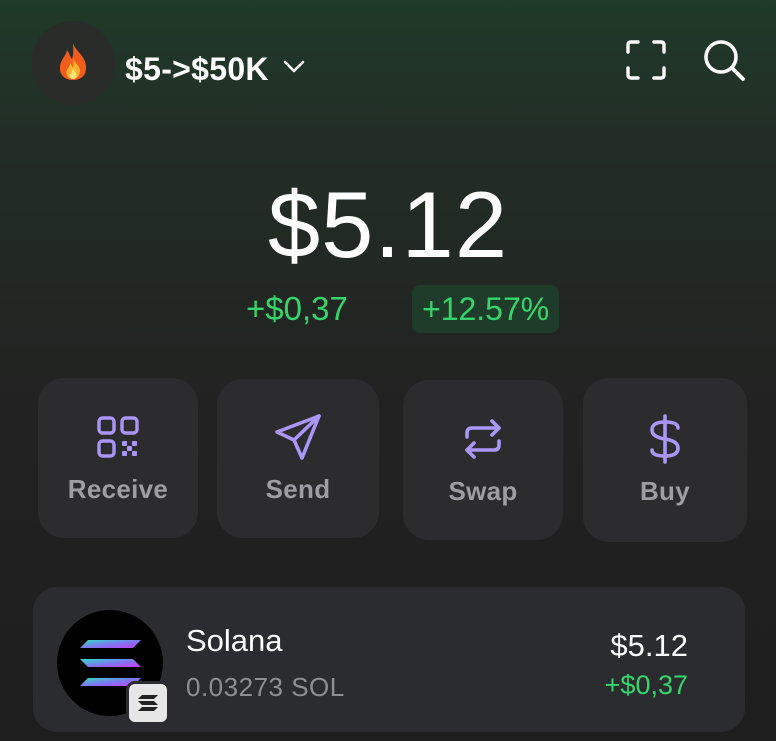 This screenshot has height=741, width=776. Describe the element at coordinates (265, 687) in the screenshot. I see `token-amount: 0.03273 SOL` at that location.